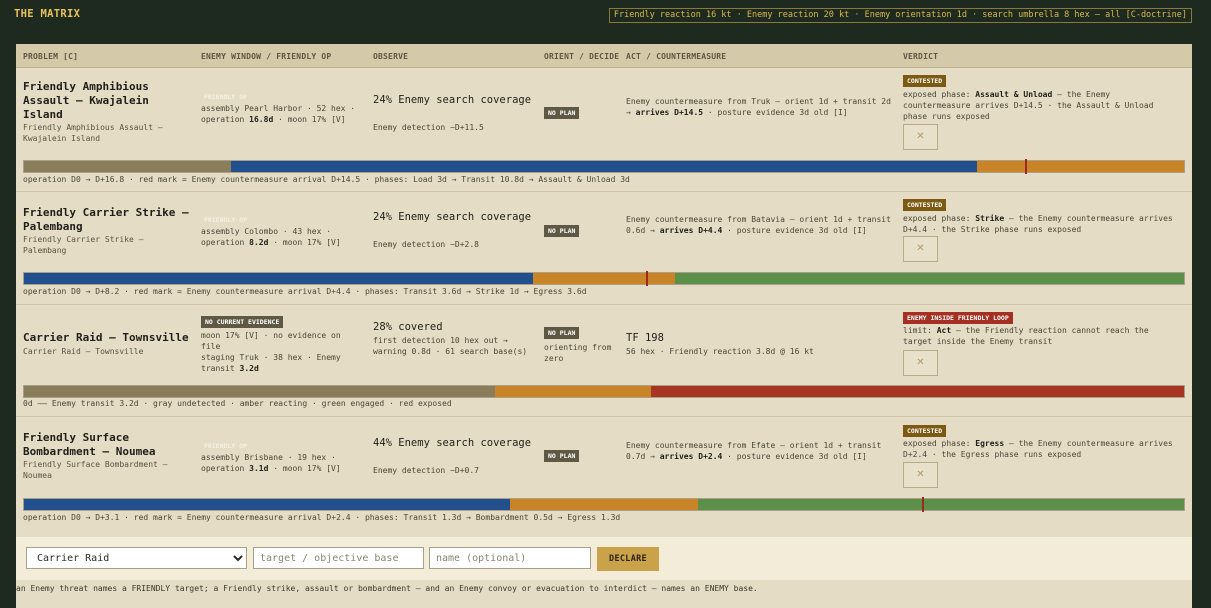 The width and height of the screenshot is (1211, 608). I want to click on observe-coverage: 28% covered, so click(408, 327).